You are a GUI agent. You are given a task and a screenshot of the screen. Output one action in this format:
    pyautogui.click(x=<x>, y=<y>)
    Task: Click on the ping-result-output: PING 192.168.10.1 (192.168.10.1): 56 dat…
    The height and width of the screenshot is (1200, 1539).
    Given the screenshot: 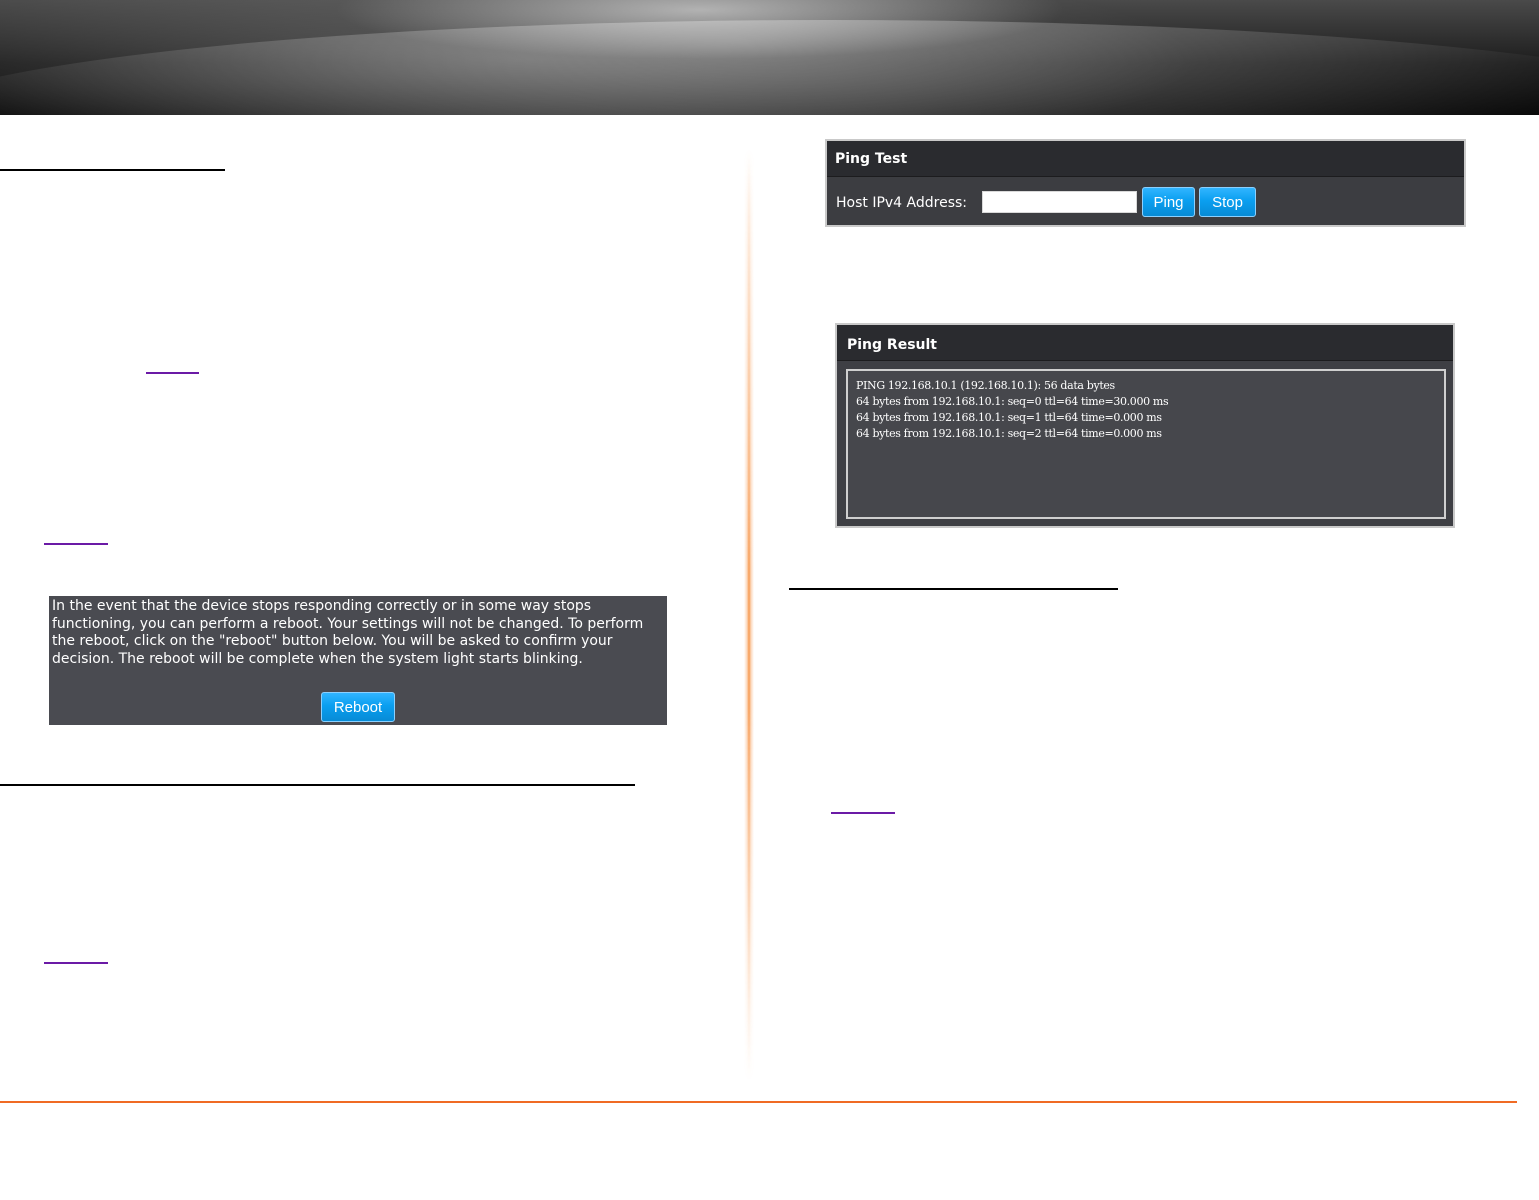 What is the action you would take?
    pyautogui.click(x=1146, y=444)
    